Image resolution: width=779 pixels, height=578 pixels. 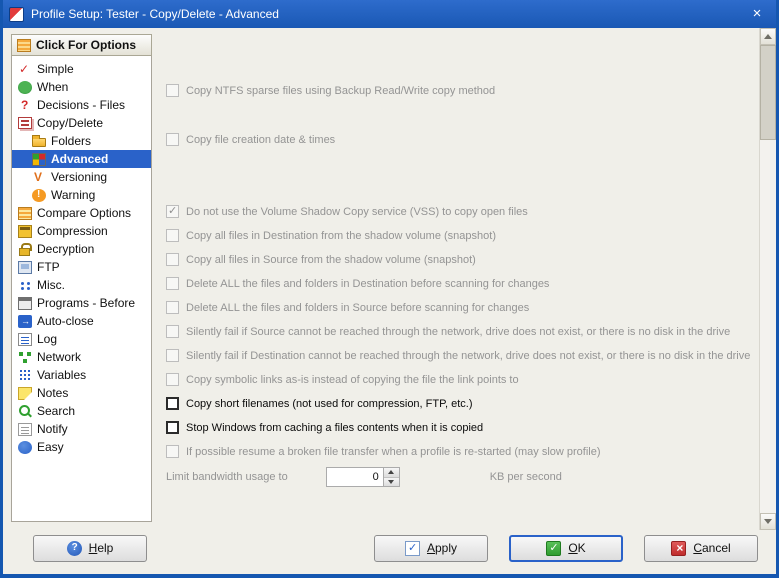 I want to click on sidebar-item-versioning: Versioning, so click(x=81, y=177).